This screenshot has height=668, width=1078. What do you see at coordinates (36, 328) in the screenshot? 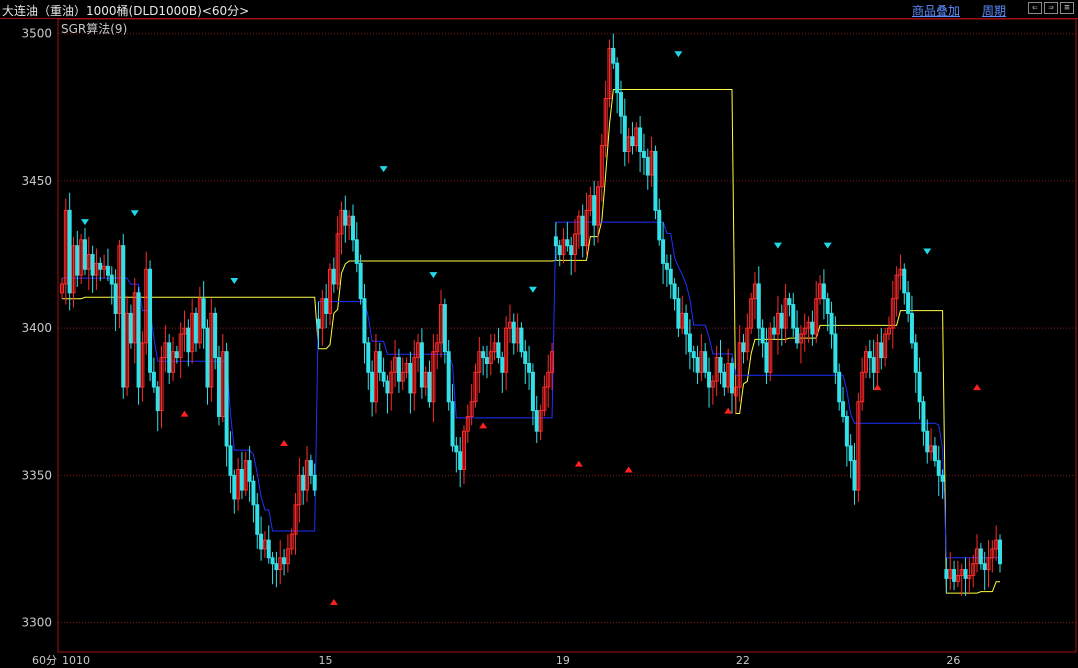
I see `y-tick-label: 3400` at bounding box center [36, 328].